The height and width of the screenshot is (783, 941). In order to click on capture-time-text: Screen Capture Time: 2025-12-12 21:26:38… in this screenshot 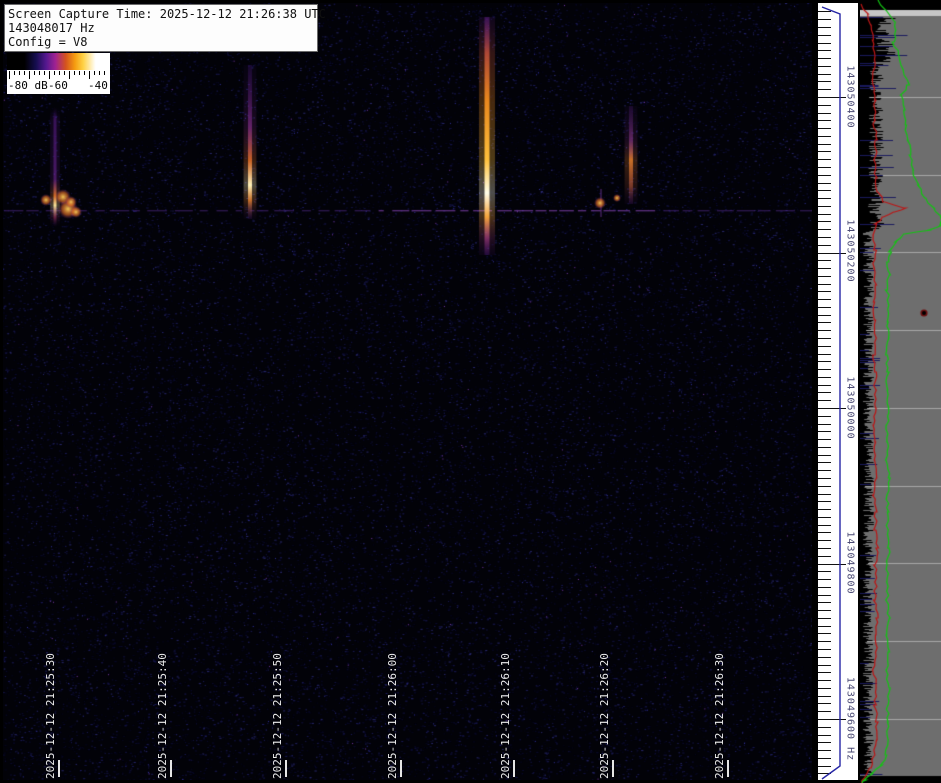, I will do `click(167, 14)`.